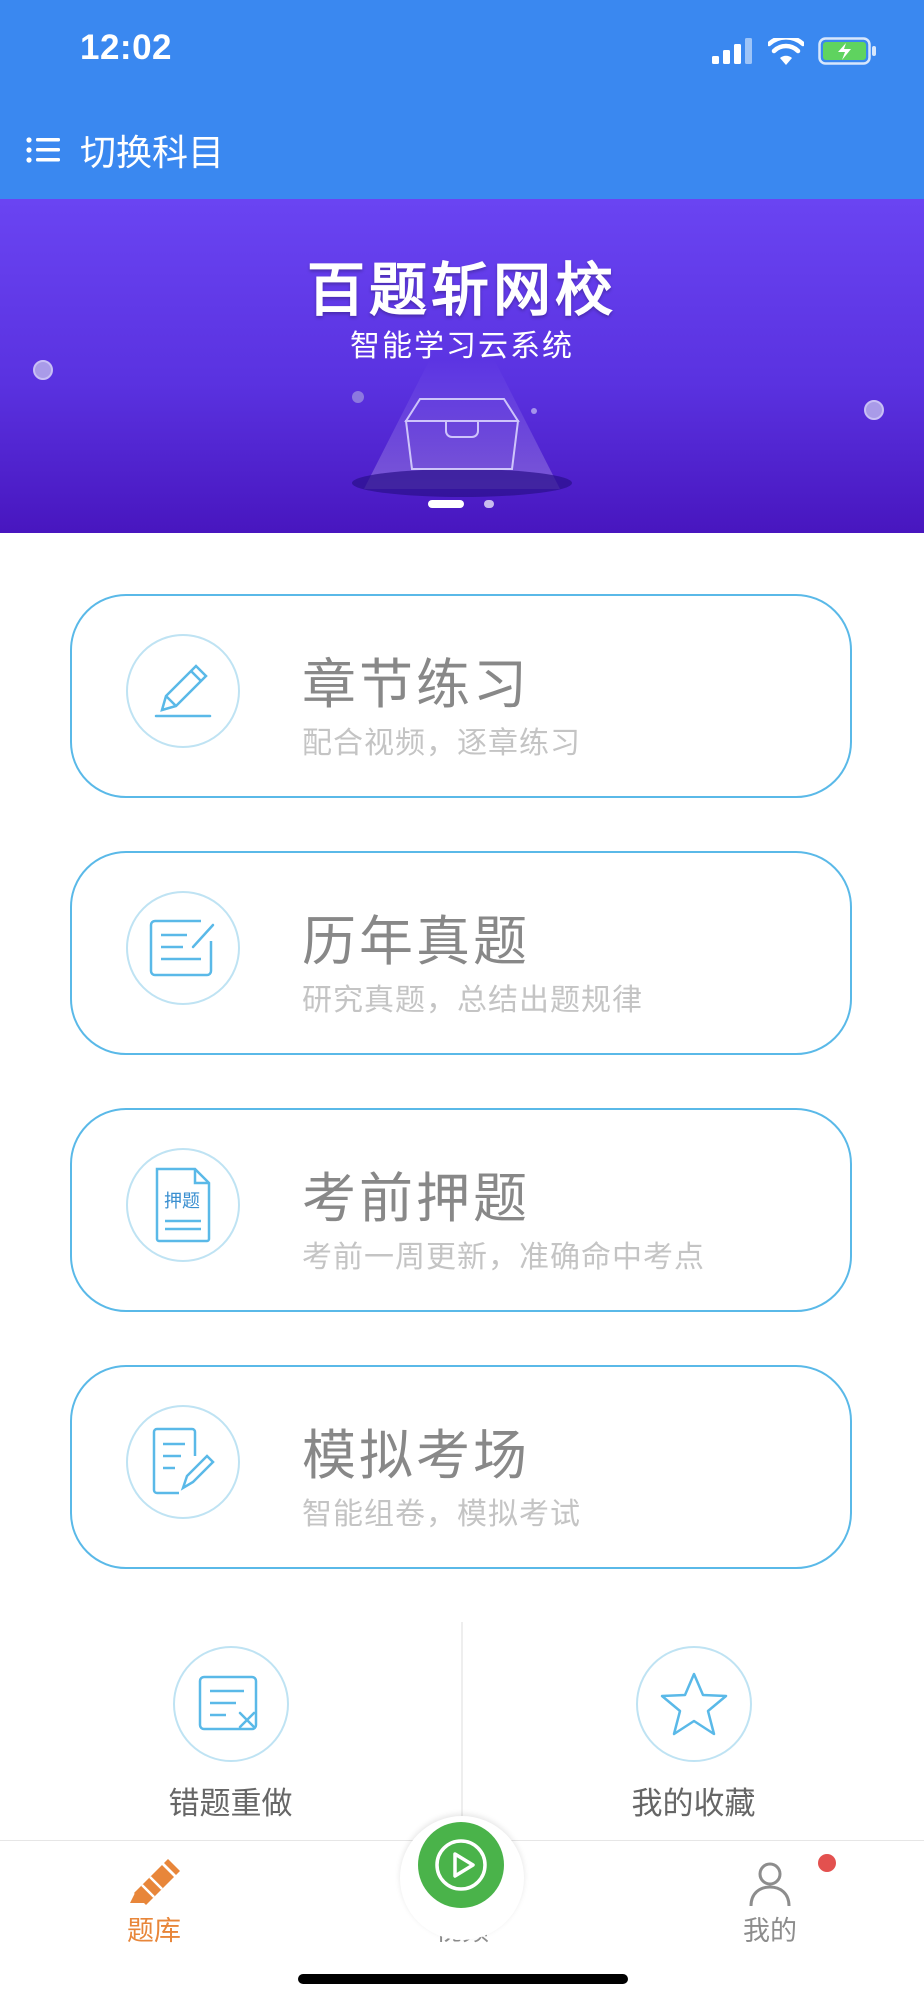  What do you see at coordinates (230, 1704) in the screenshot?
I see `wrong-answer-icon` at bounding box center [230, 1704].